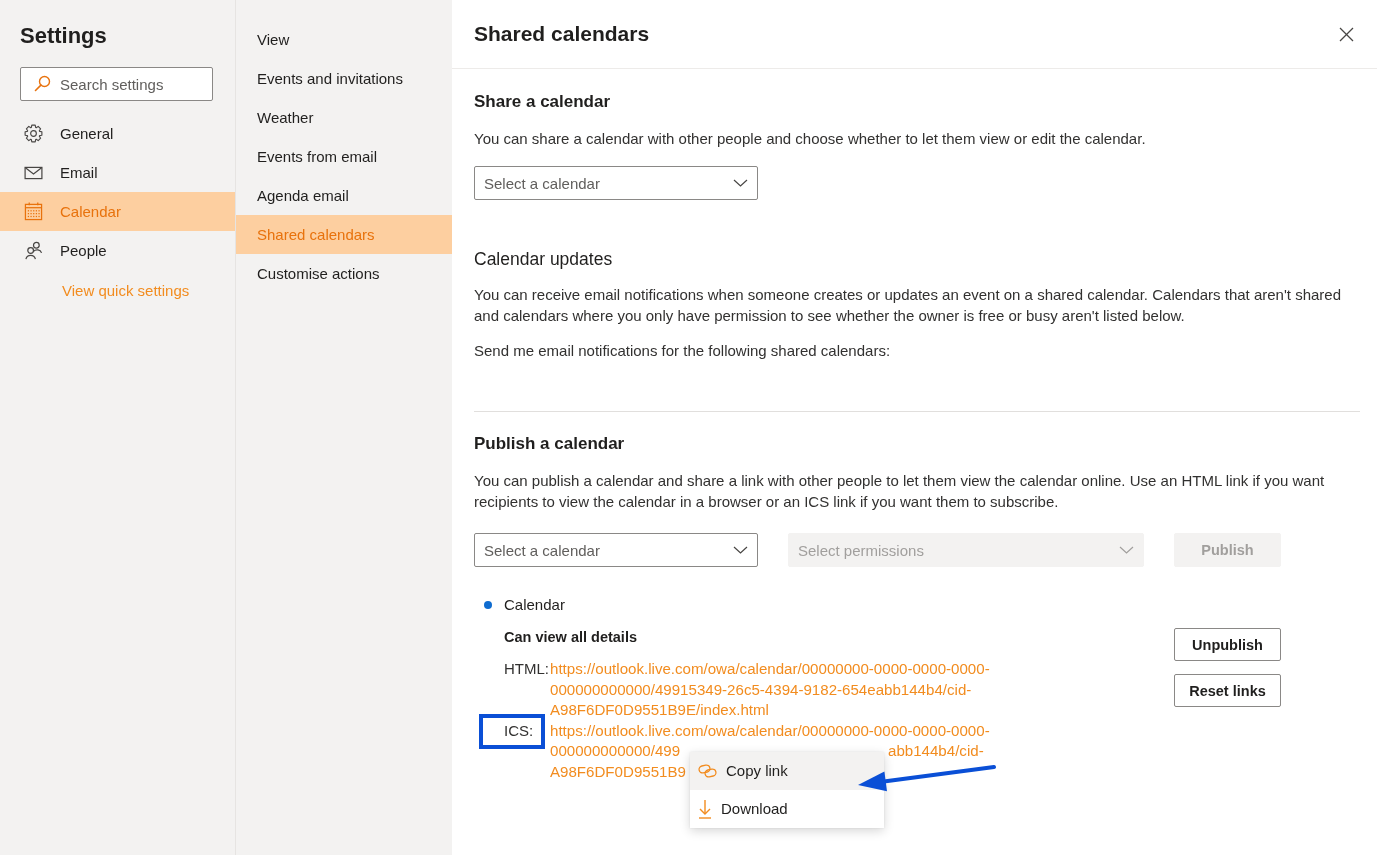  What do you see at coordinates (33, 211) in the screenshot?
I see `calendar-icon` at bounding box center [33, 211].